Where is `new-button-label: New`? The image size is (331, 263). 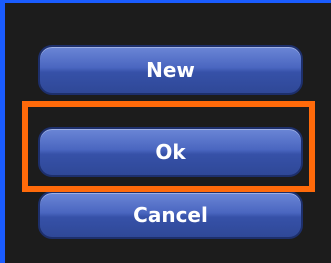
new-button-label: New is located at coordinates (170, 70).